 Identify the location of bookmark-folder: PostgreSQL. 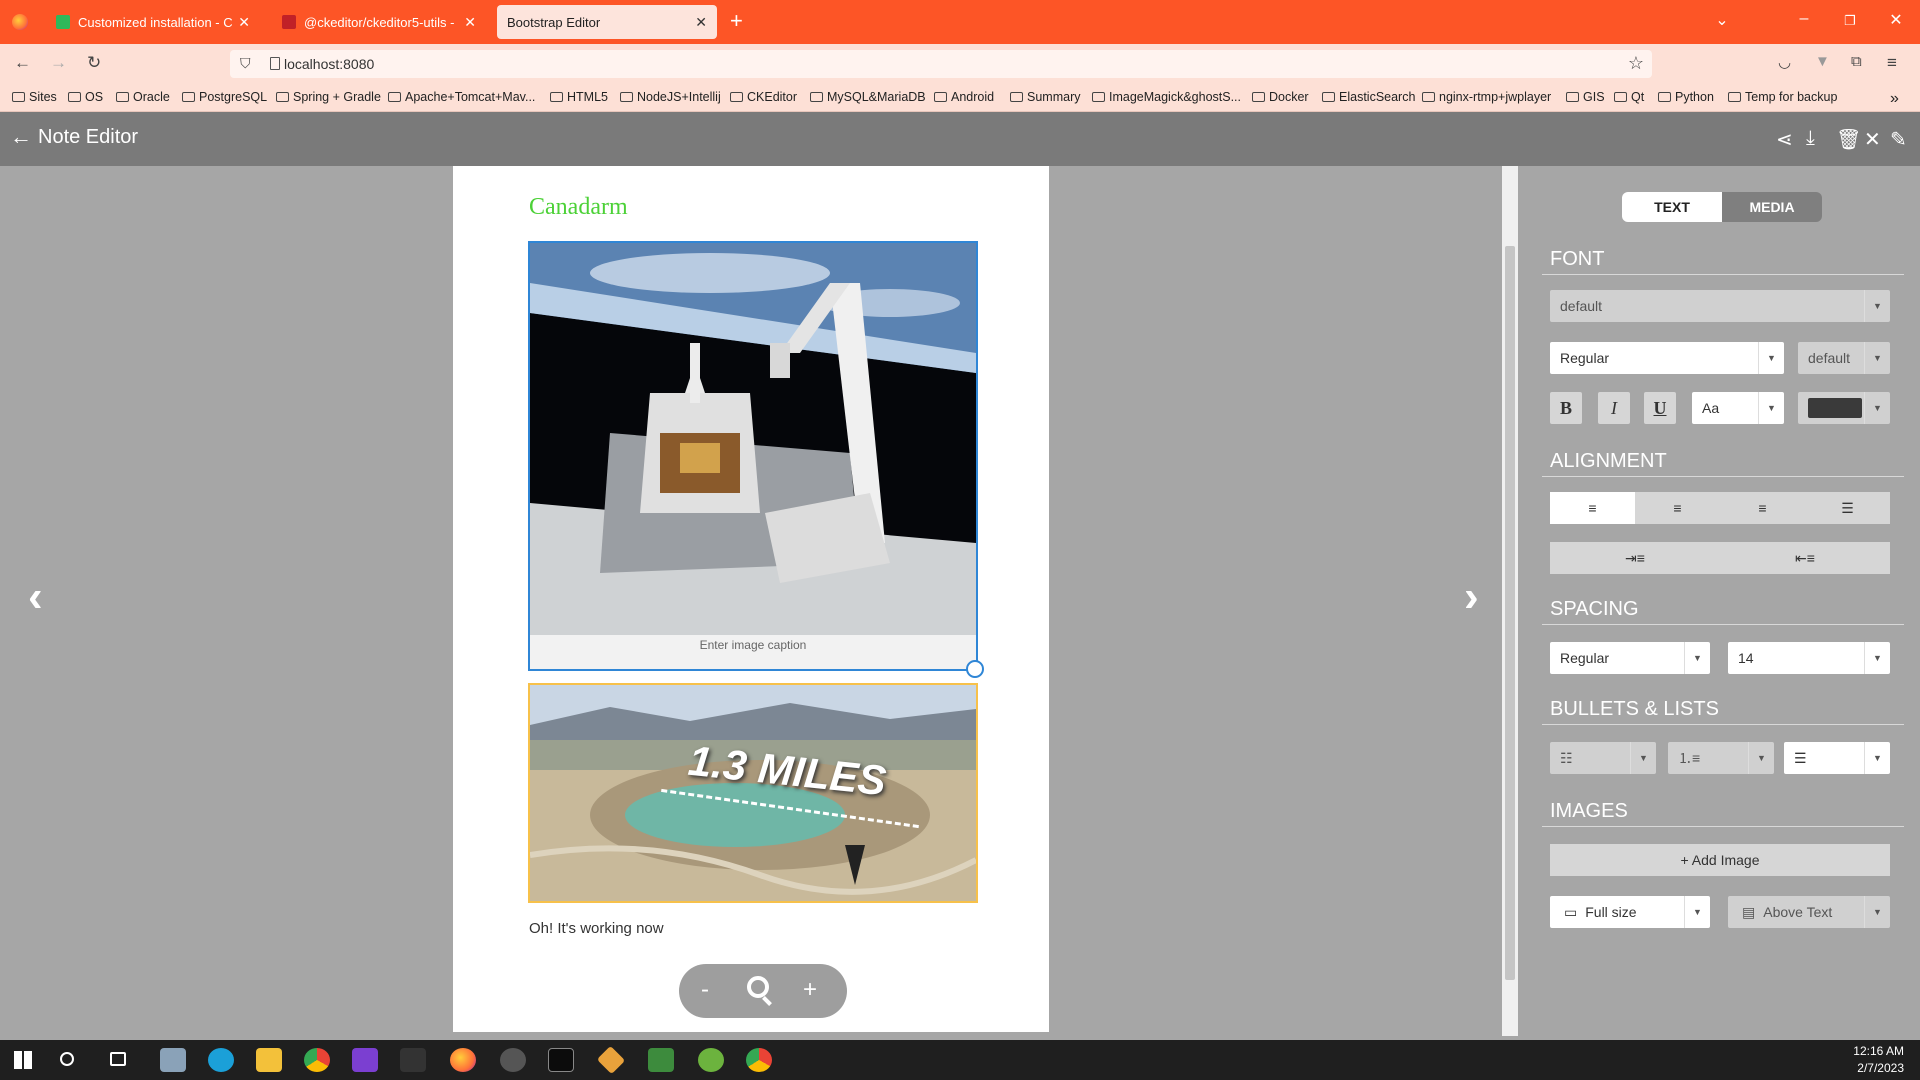
(224, 97).